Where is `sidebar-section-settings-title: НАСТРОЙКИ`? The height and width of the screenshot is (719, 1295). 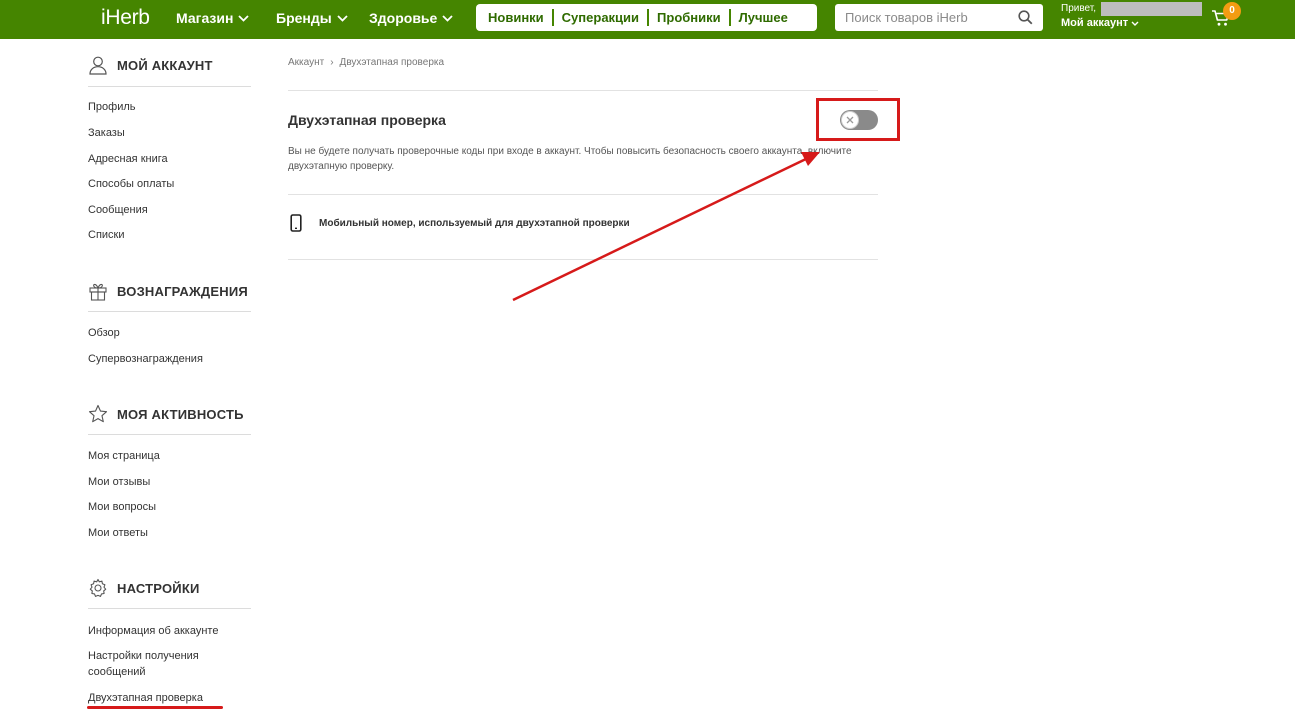 sidebar-section-settings-title: НАСТРОЙКИ is located at coordinates (158, 588).